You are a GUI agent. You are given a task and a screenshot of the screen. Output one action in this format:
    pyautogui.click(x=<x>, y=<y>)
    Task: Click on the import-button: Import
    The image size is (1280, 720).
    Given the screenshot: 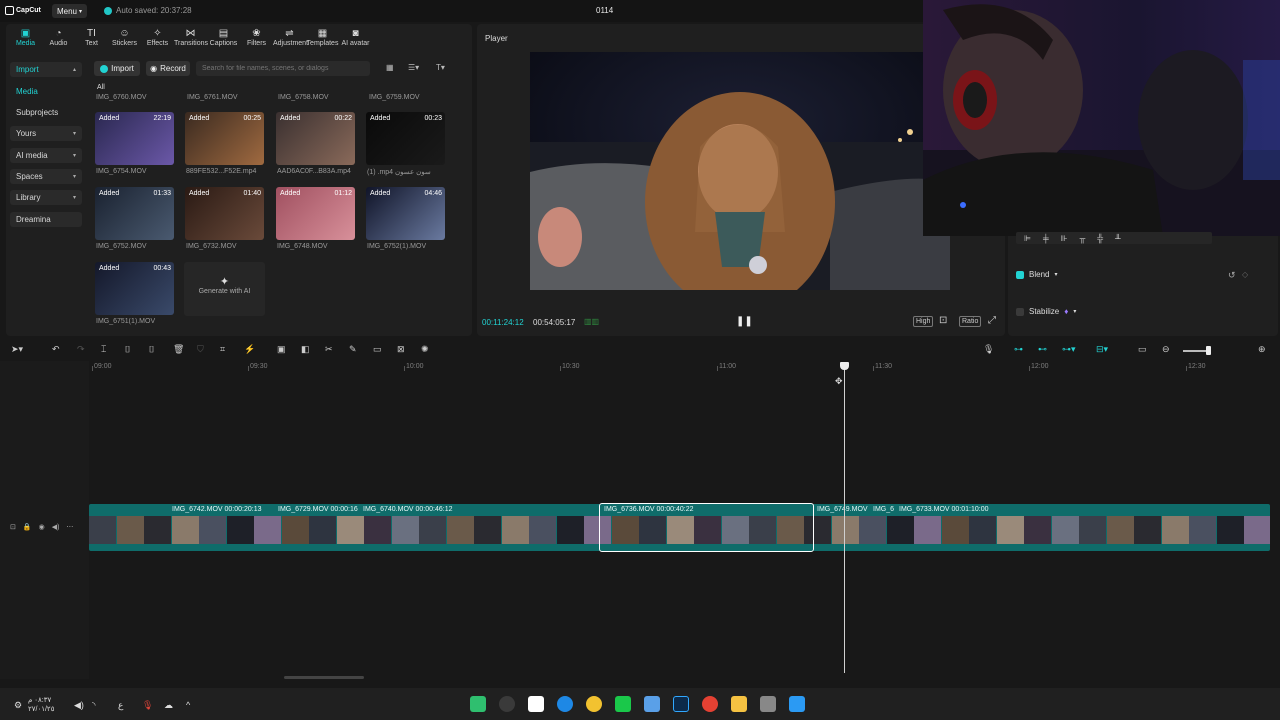 What is the action you would take?
    pyautogui.click(x=117, y=68)
    